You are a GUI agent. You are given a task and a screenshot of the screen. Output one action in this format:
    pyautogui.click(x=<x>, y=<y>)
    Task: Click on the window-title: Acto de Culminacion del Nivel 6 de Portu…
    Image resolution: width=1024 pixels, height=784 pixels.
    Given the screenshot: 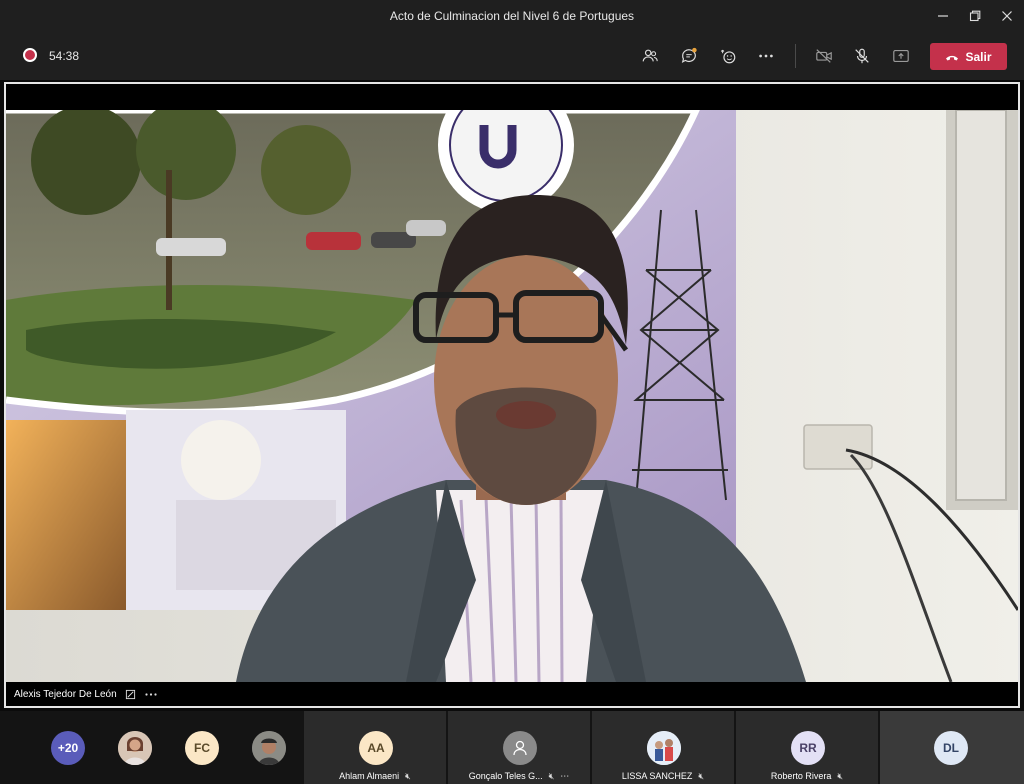 What is the action you would take?
    pyautogui.click(x=512, y=16)
    